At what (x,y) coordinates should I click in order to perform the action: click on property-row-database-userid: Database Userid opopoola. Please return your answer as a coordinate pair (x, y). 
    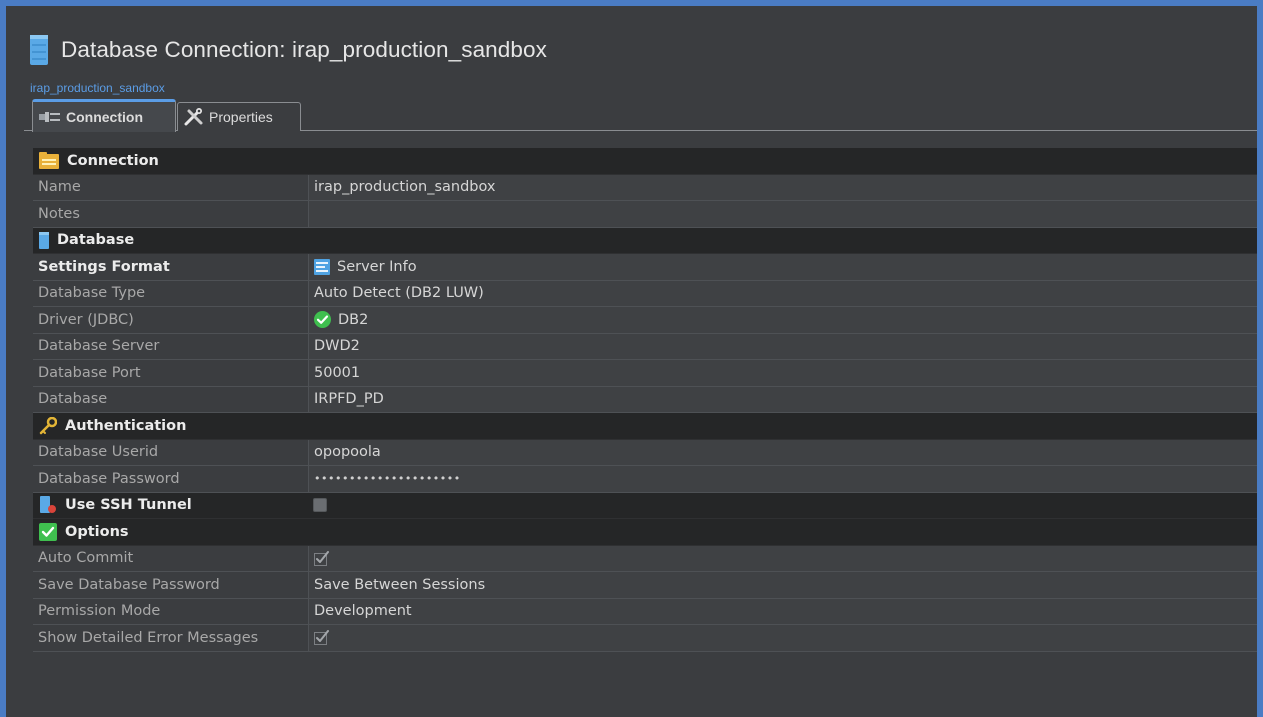
    Looking at the image, I should click on (645, 452).